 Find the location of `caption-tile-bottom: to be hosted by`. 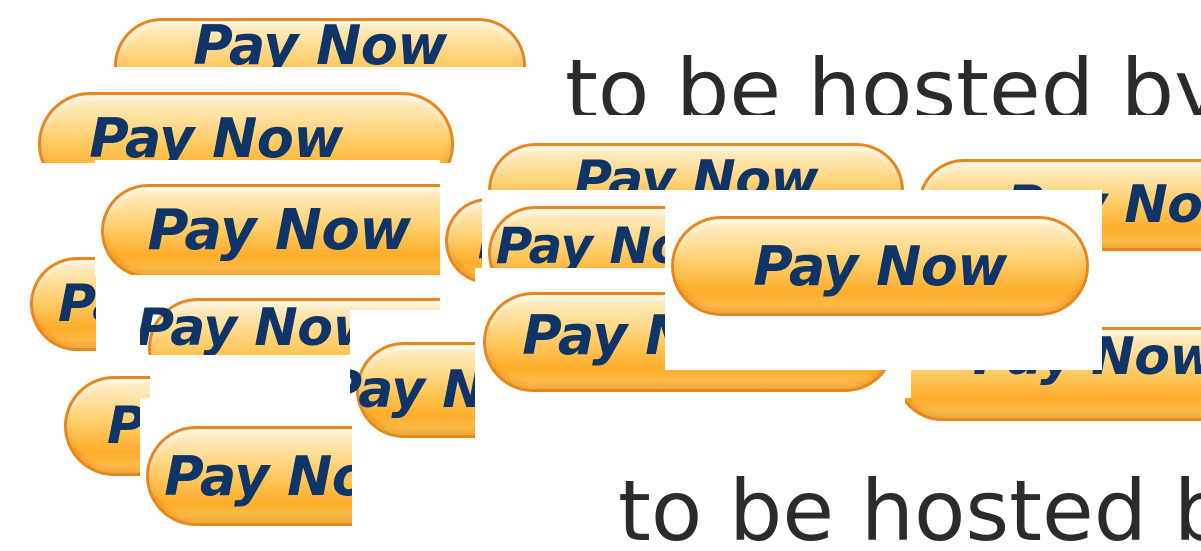

caption-tile-bottom: to be hosted by is located at coordinates (890, 508).